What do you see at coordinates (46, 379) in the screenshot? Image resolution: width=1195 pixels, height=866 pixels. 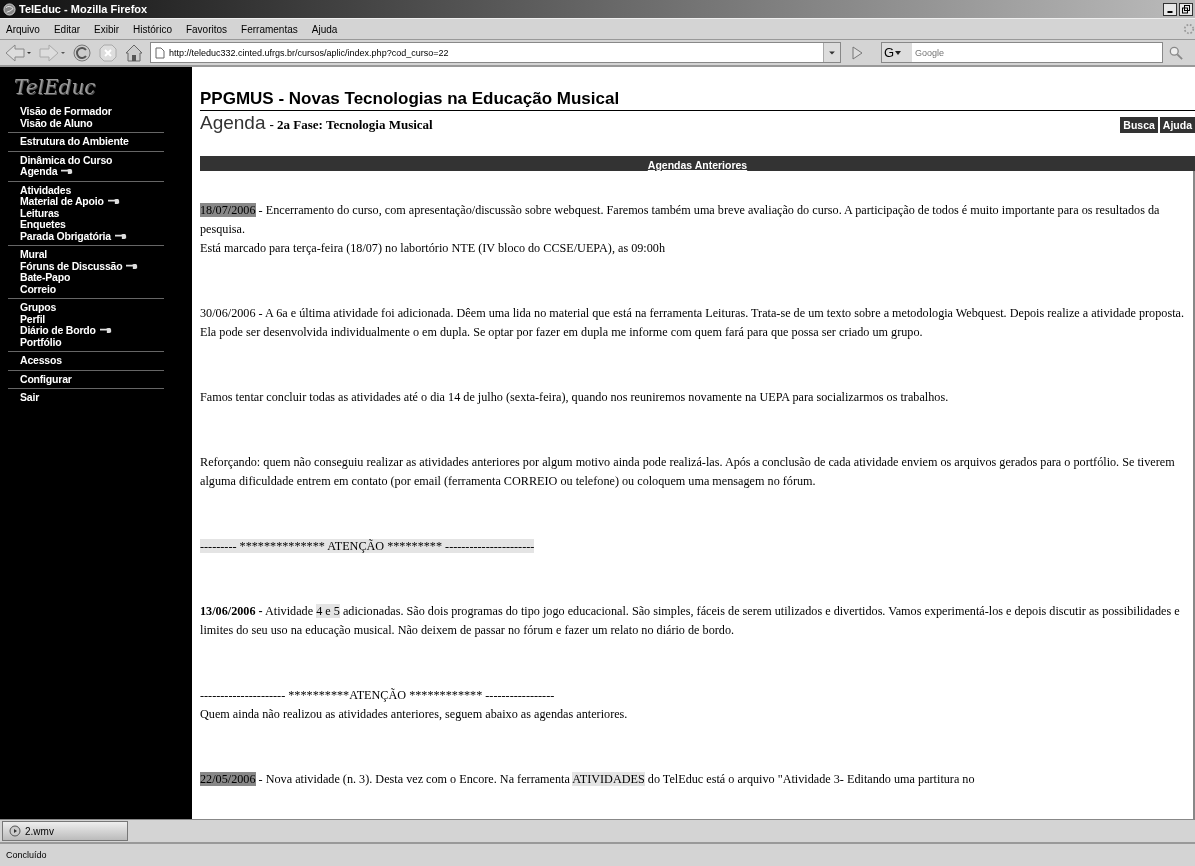 I see `sidebar-link: Configurar` at bounding box center [46, 379].